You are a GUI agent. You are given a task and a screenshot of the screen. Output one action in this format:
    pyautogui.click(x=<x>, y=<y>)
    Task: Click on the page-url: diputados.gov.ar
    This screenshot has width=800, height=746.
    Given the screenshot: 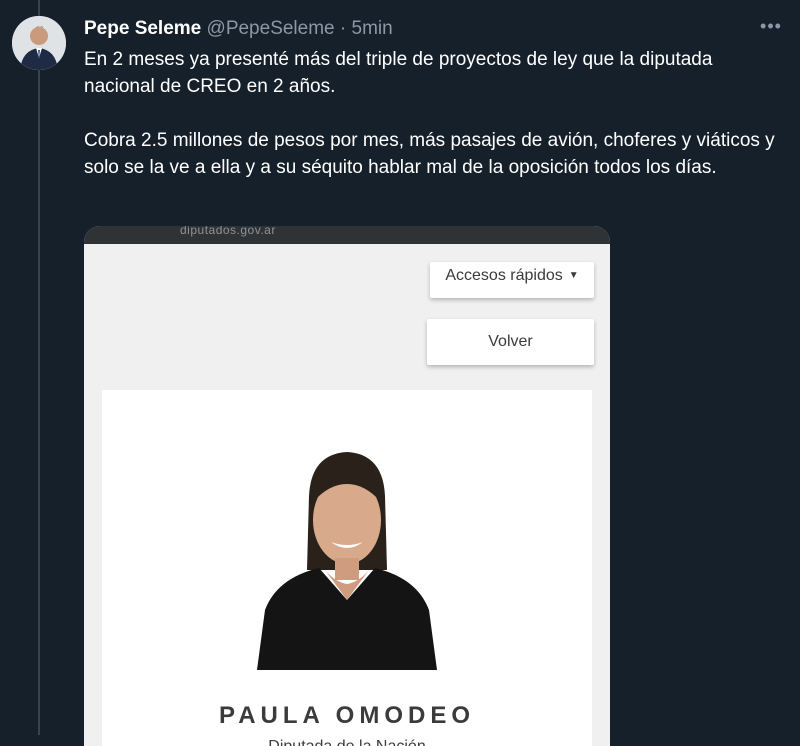 What is the action you would take?
    pyautogui.click(x=228, y=231)
    